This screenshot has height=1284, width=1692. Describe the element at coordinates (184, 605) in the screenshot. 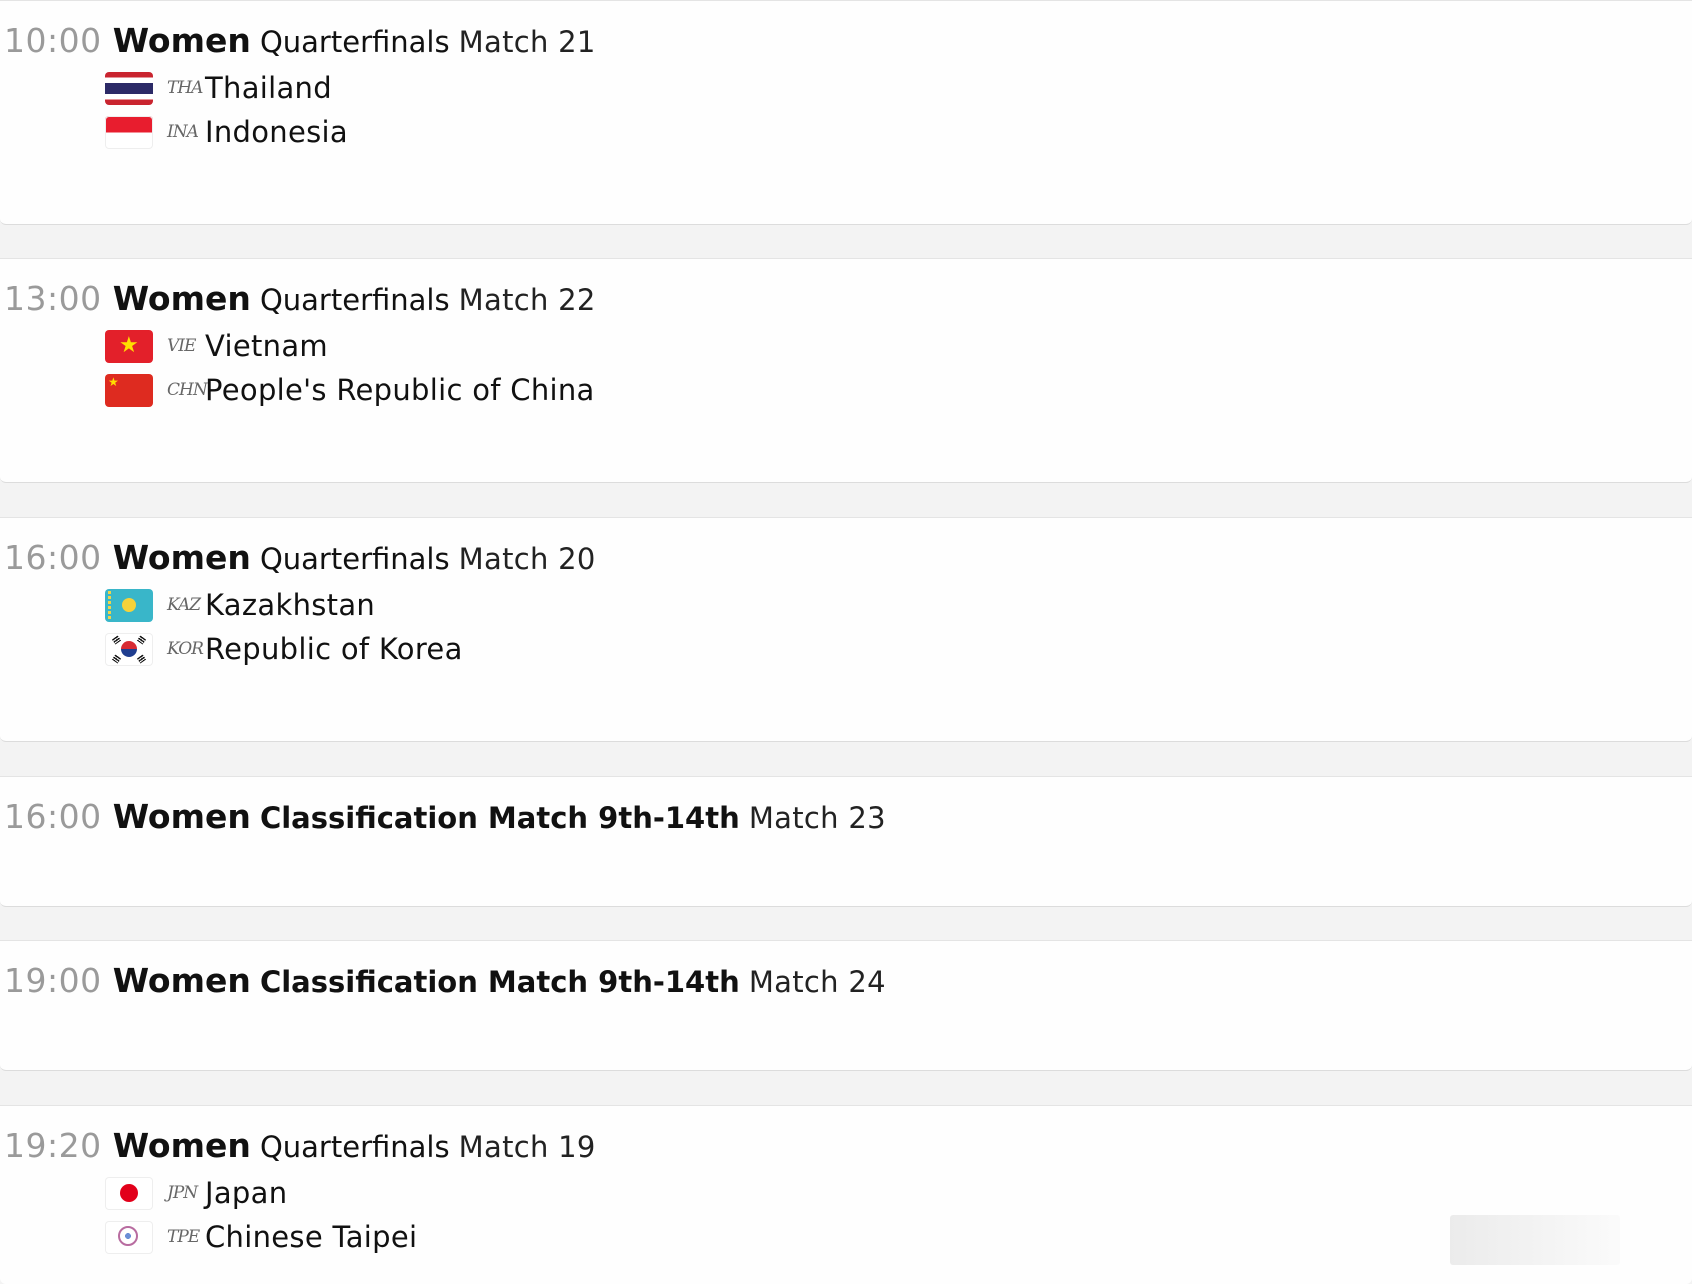

I see `team-code: KAZ` at that location.